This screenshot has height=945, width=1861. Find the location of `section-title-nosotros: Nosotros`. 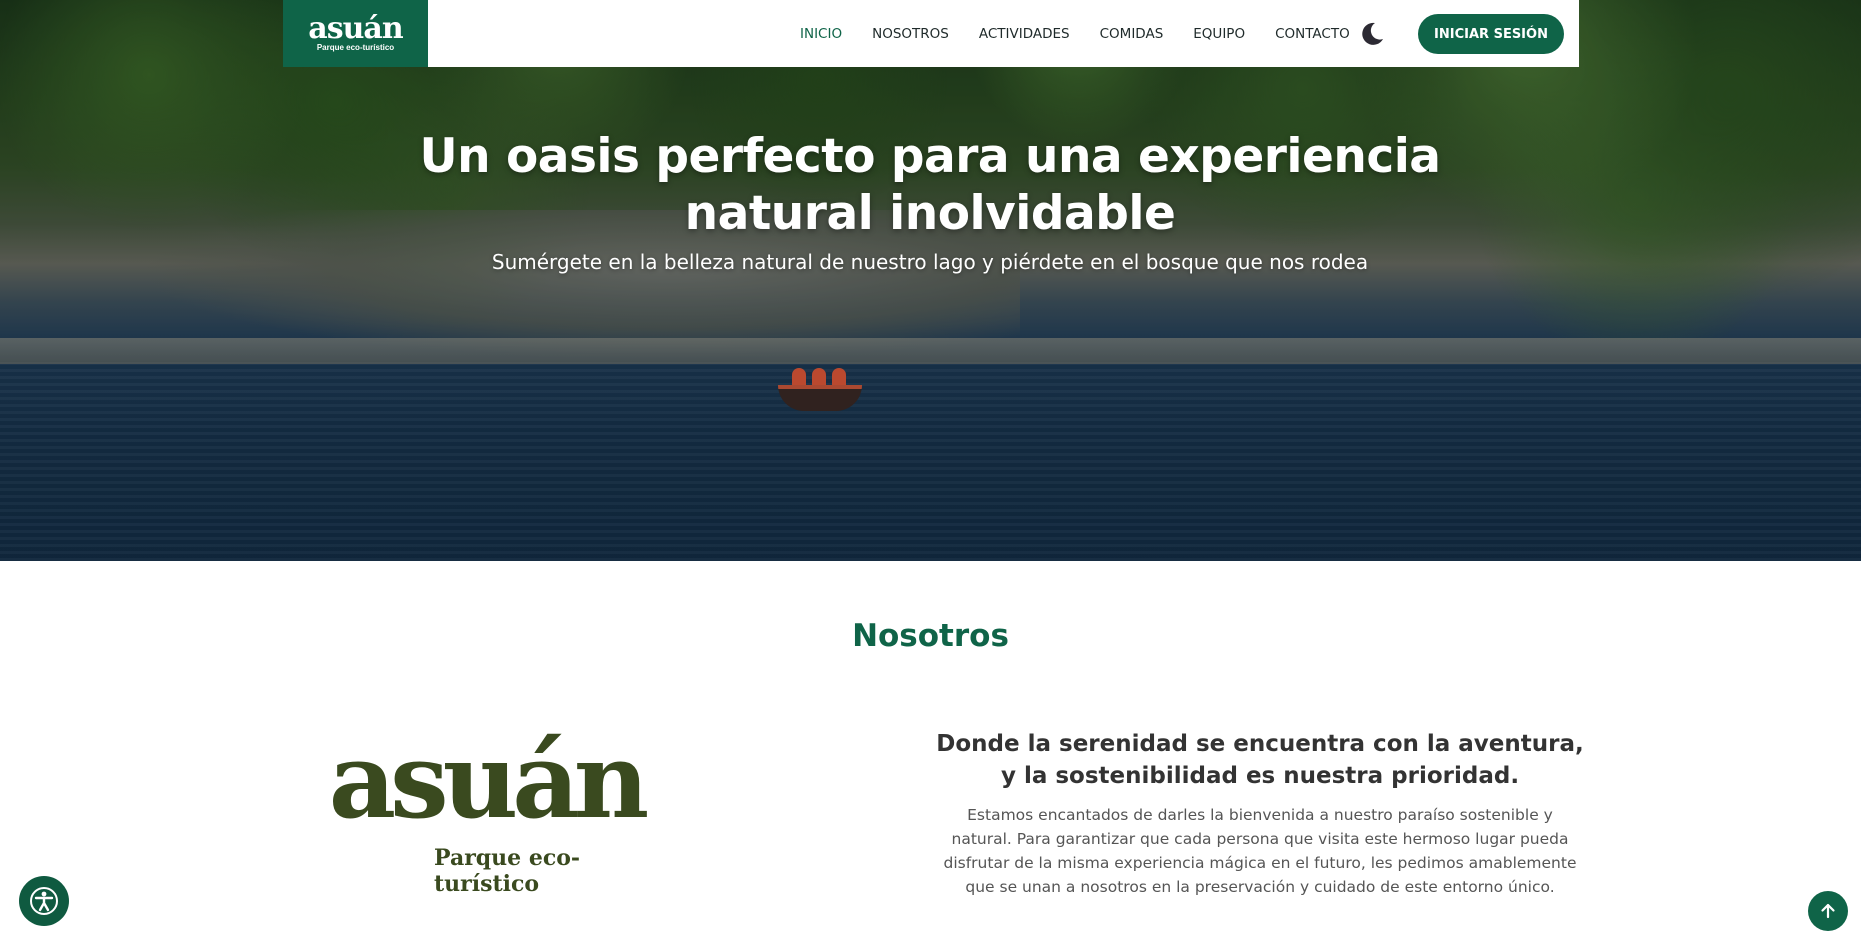

section-title-nosotros: Nosotros is located at coordinates (930, 636).